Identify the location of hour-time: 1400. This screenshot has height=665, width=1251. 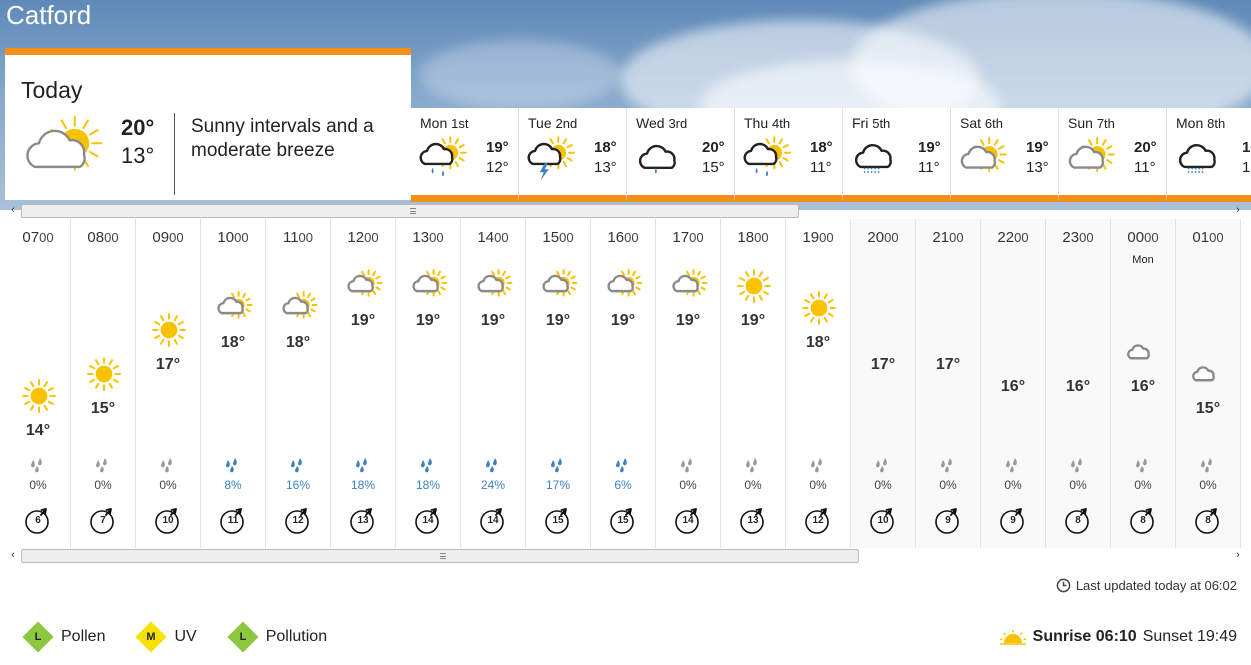
(493, 237).